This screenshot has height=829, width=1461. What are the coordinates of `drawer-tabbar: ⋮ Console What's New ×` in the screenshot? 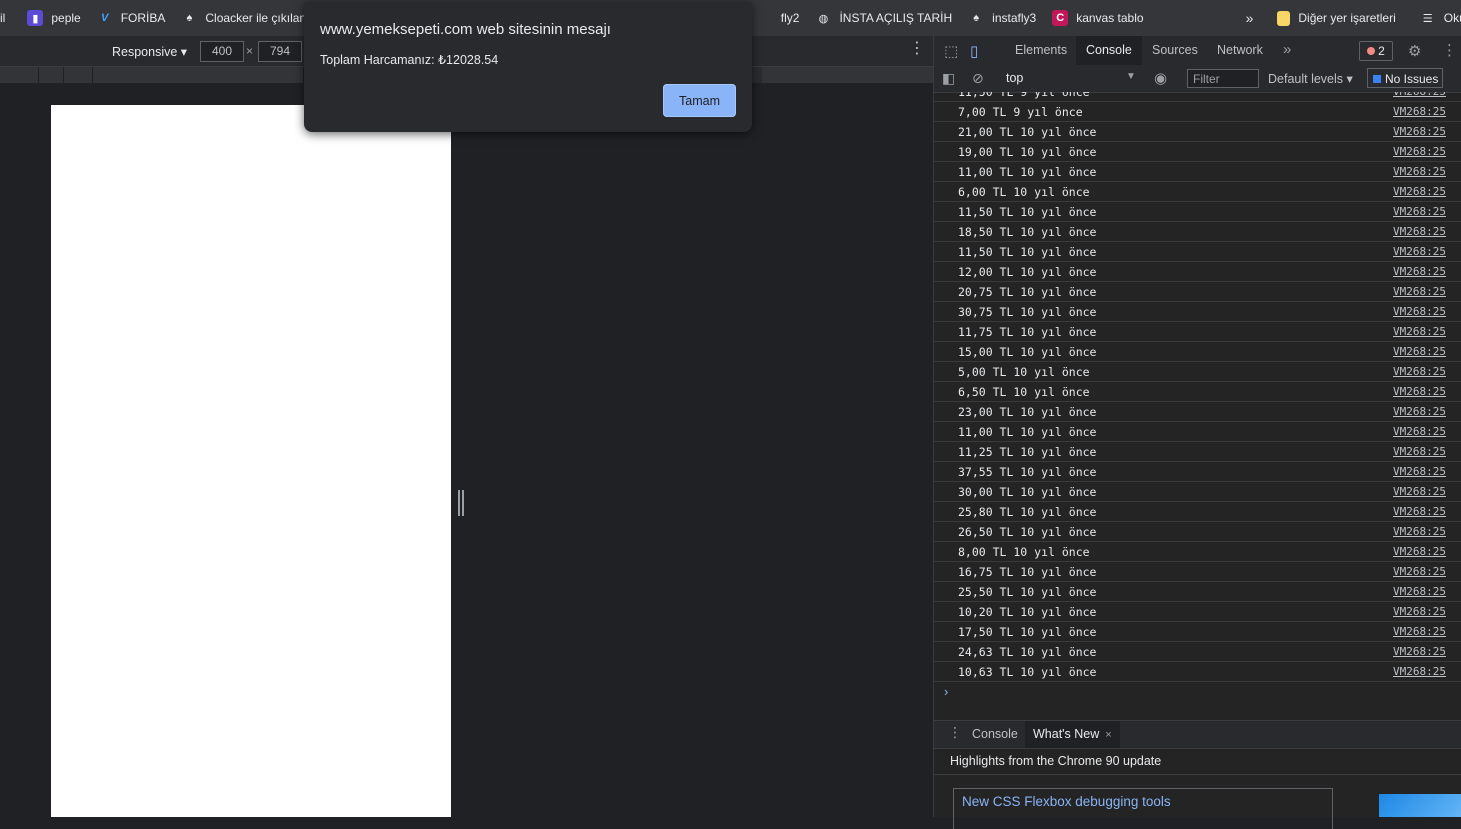 It's located at (1197, 734).